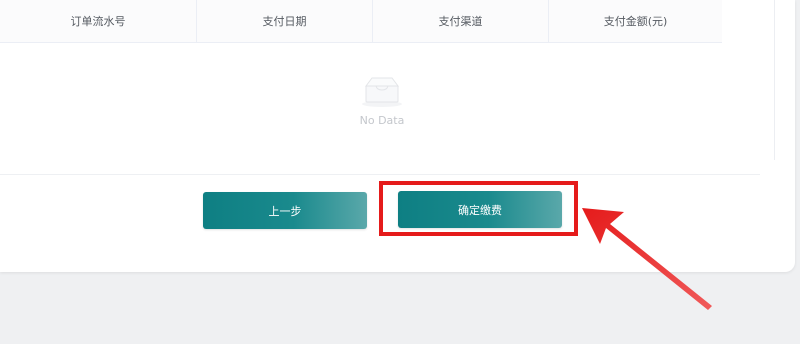  What do you see at coordinates (635, 21) in the screenshot?
I see `column-header-pay-amount: 支付金额(元)` at bounding box center [635, 21].